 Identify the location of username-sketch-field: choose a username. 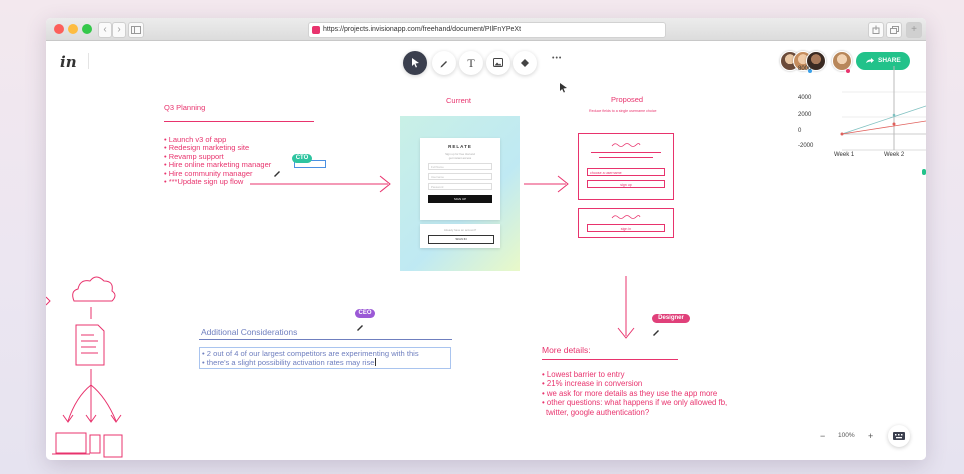
(626, 172).